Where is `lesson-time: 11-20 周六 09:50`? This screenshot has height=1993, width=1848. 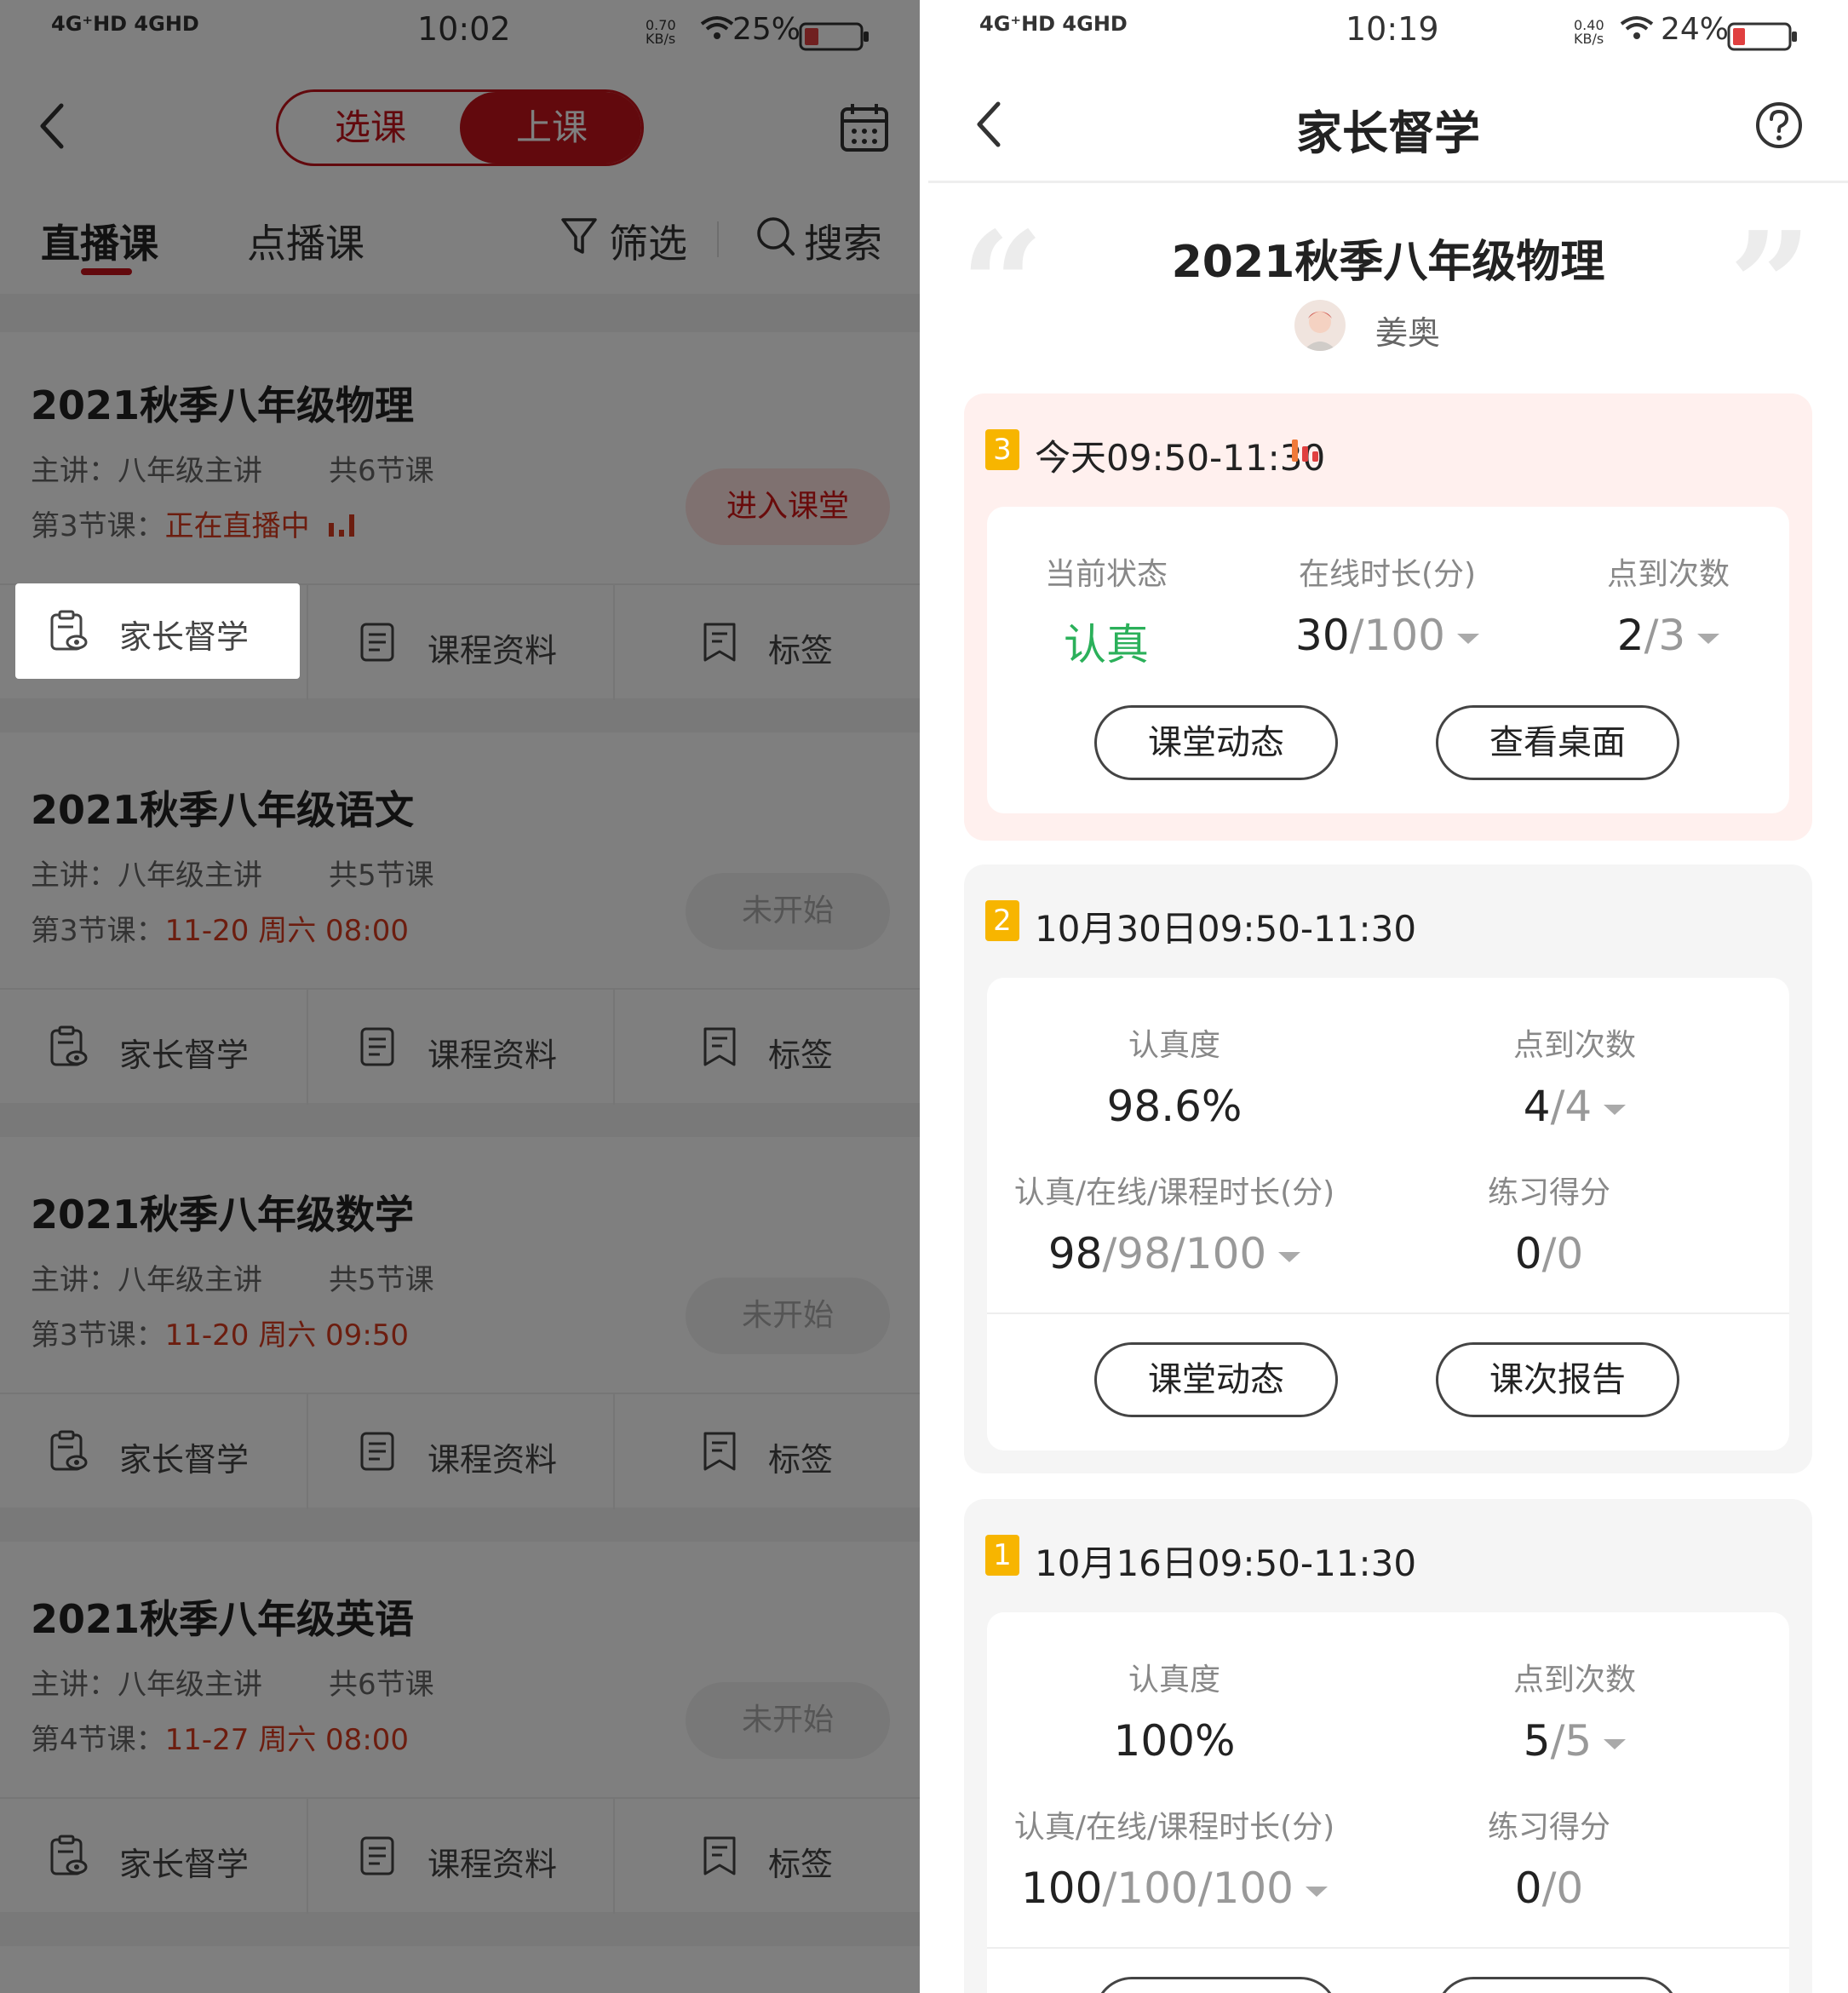
lesson-time: 11-20 周六 09:50 is located at coordinates (287, 1335).